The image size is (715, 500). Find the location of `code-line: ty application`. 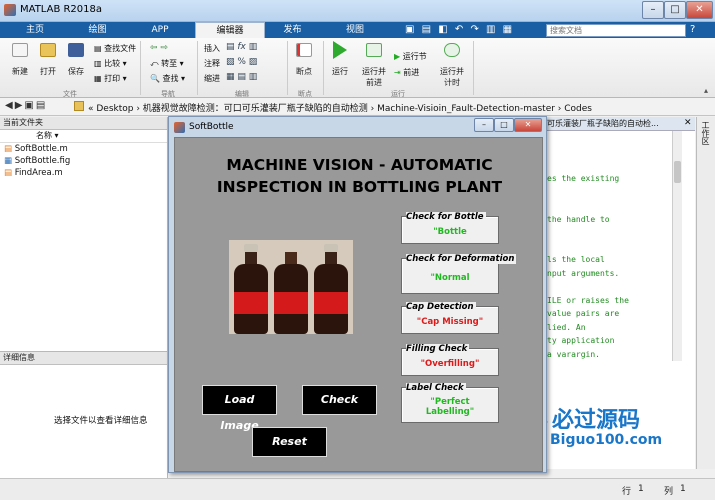

code-line: ty application is located at coordinates (581, 340).